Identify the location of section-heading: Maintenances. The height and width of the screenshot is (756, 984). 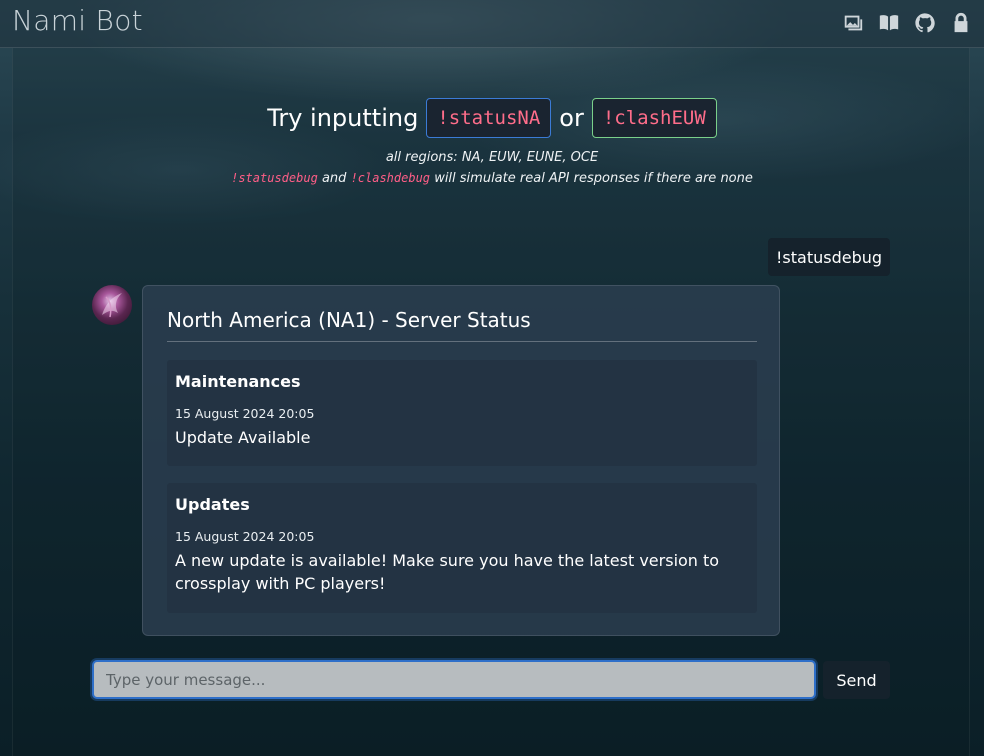
(238, 381).